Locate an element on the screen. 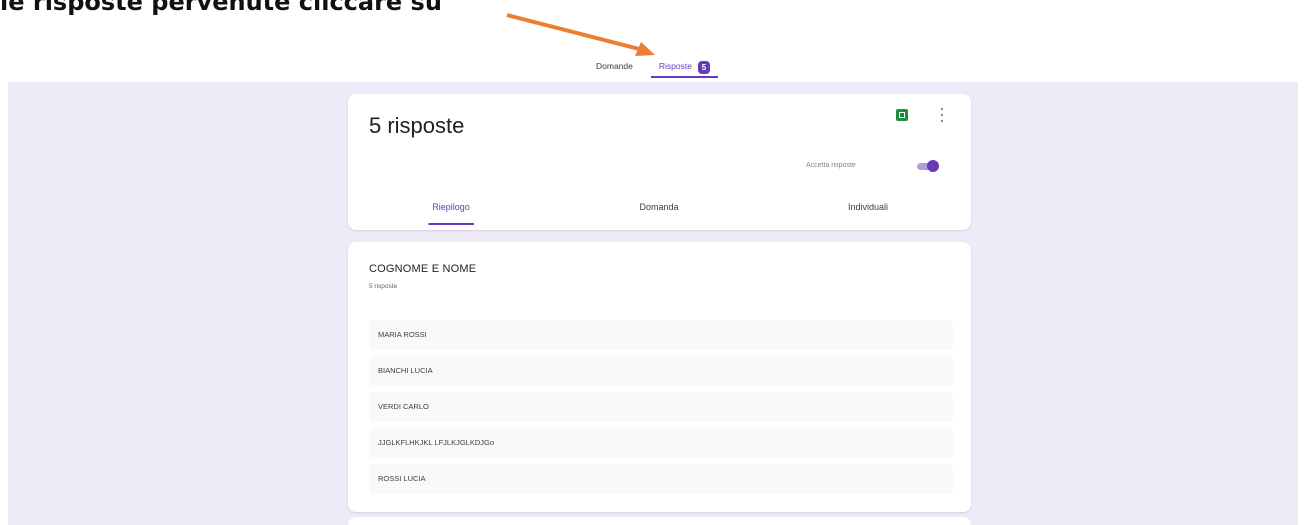  tab-question: Domanda is located at coordinates (658, 216).